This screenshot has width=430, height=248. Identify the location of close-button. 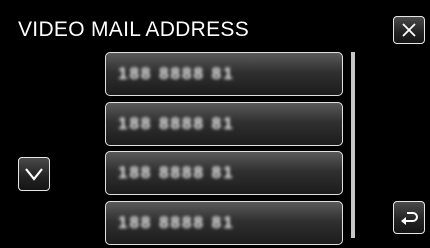
(409, 30).